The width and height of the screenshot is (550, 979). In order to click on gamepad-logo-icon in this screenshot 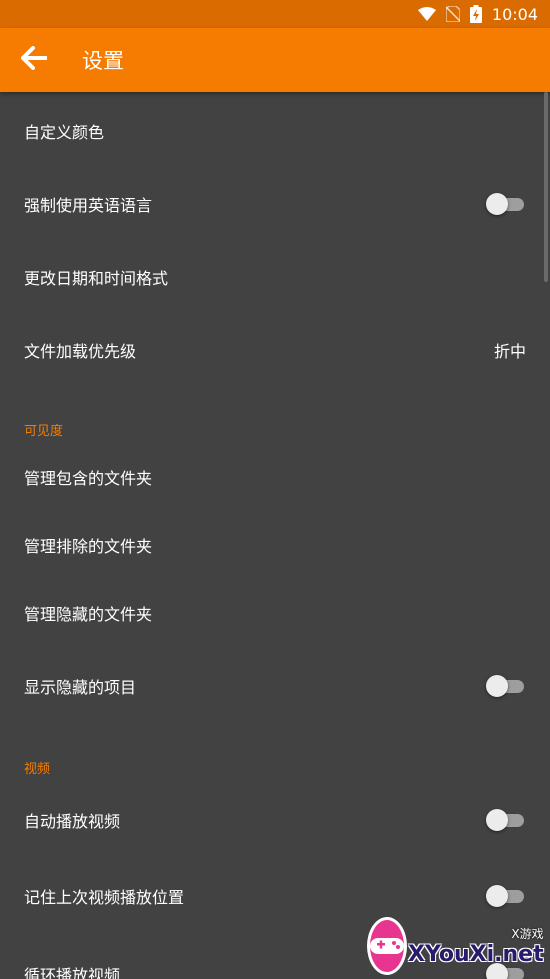, I will do `click(387, 946)`.